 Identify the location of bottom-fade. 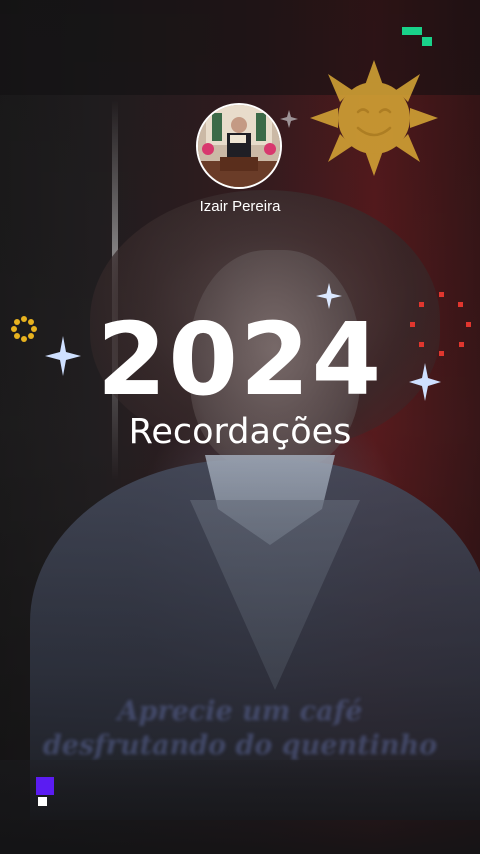
(240, 807).